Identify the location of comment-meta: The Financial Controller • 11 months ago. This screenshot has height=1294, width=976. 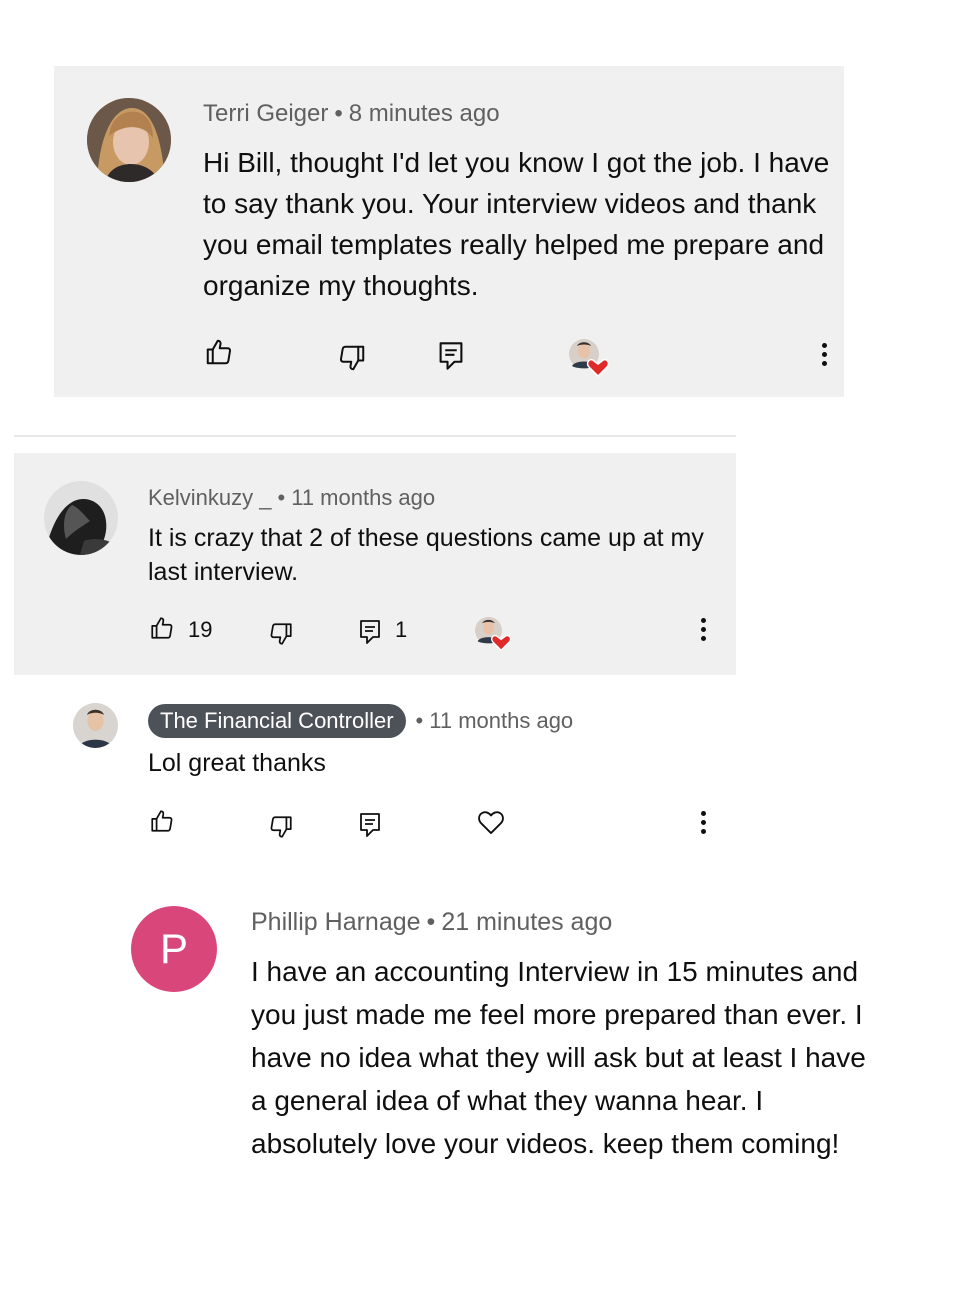
(360, 721).